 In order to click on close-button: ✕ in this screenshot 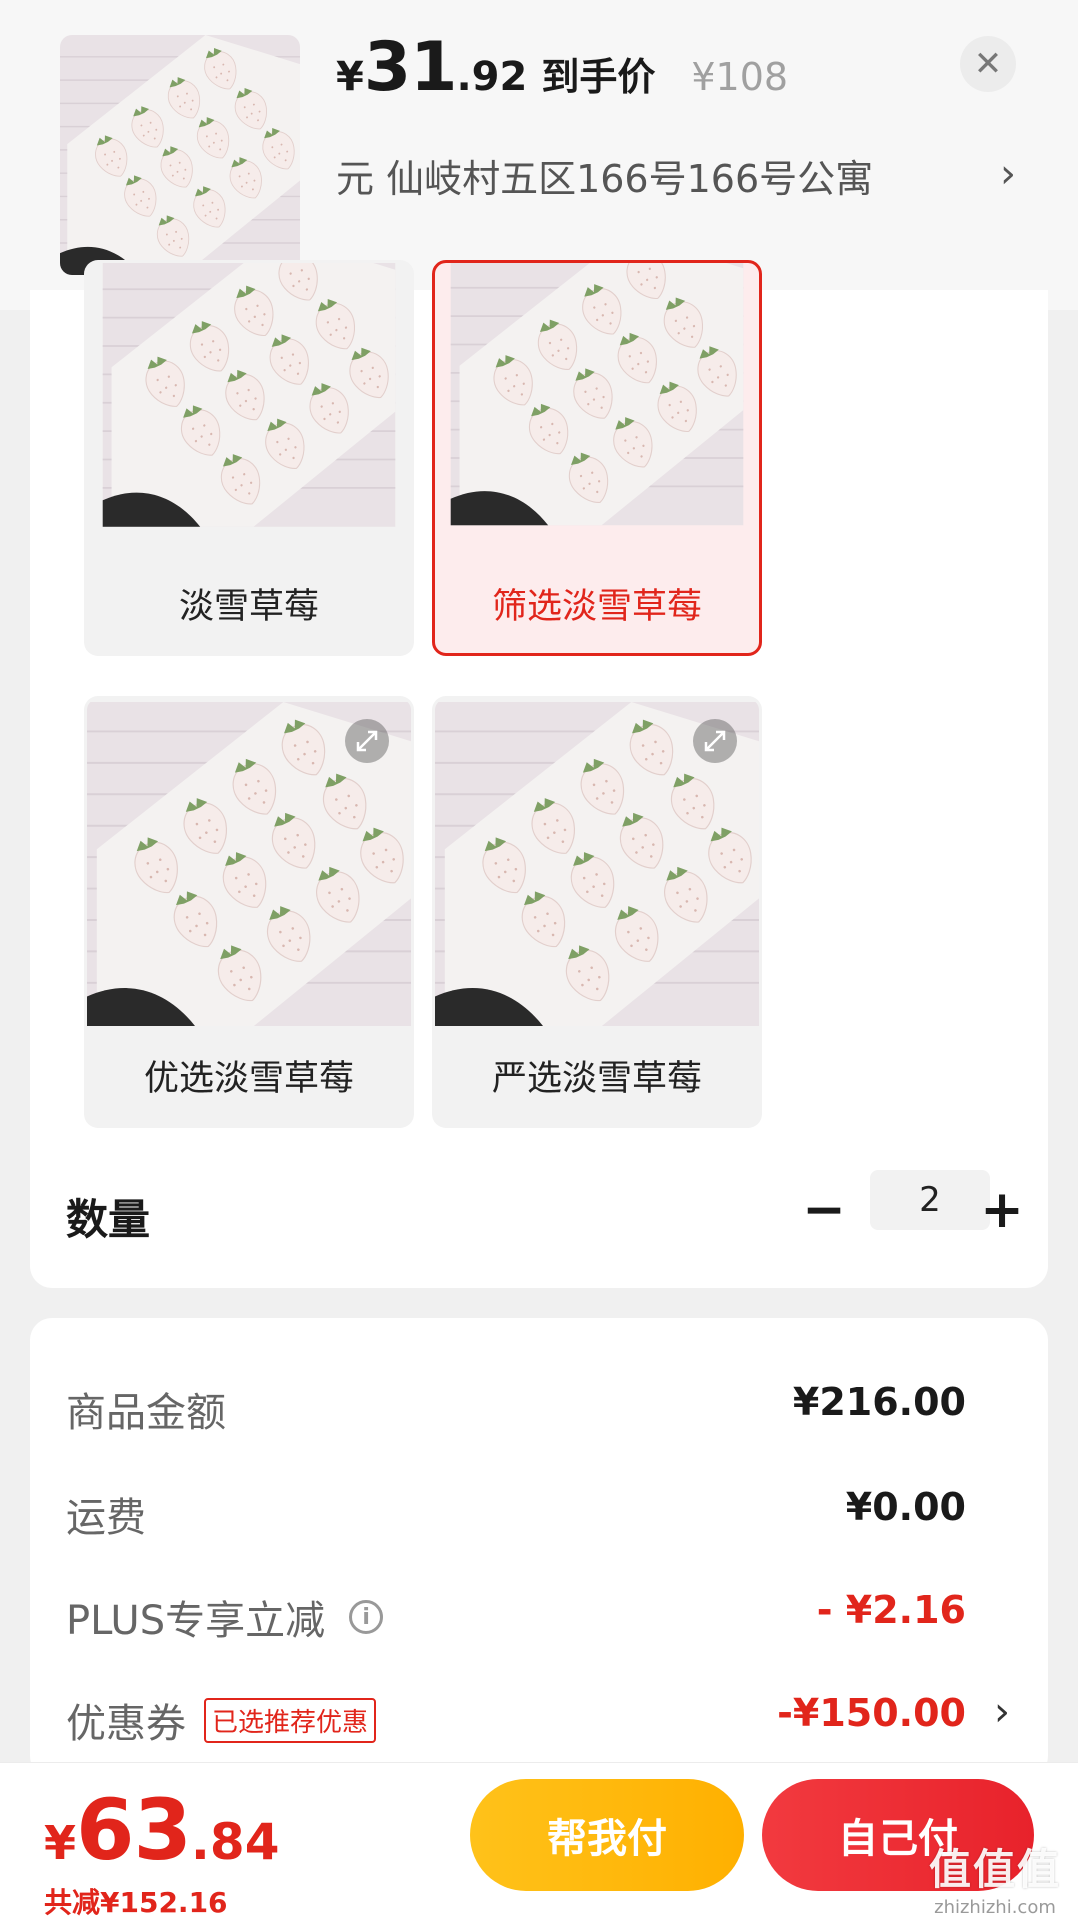, I will do `click(988, 64)`.